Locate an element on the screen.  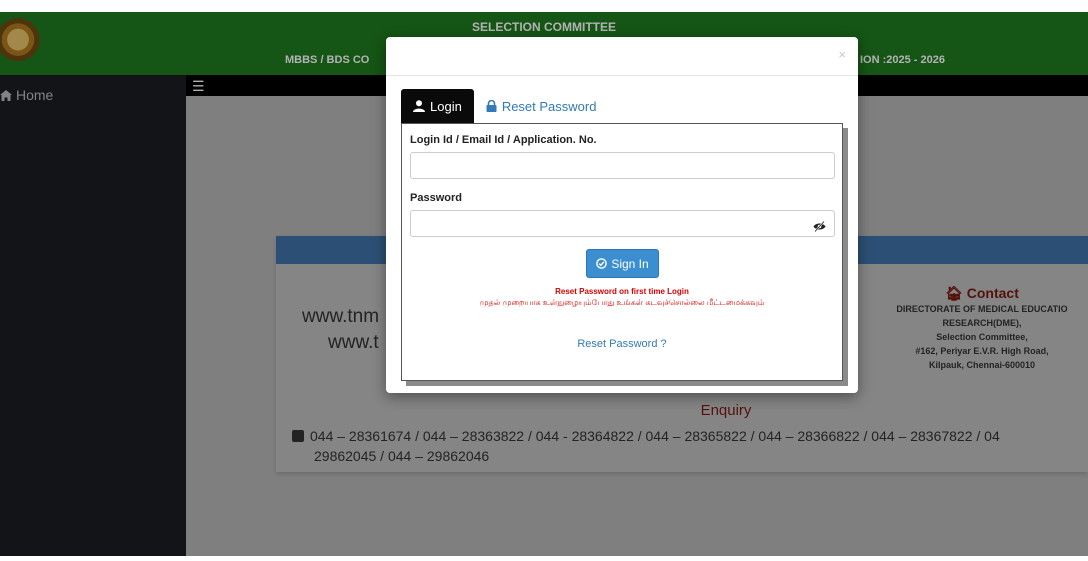
sign-in-button: Sign In is located at coordinates (622, 263).